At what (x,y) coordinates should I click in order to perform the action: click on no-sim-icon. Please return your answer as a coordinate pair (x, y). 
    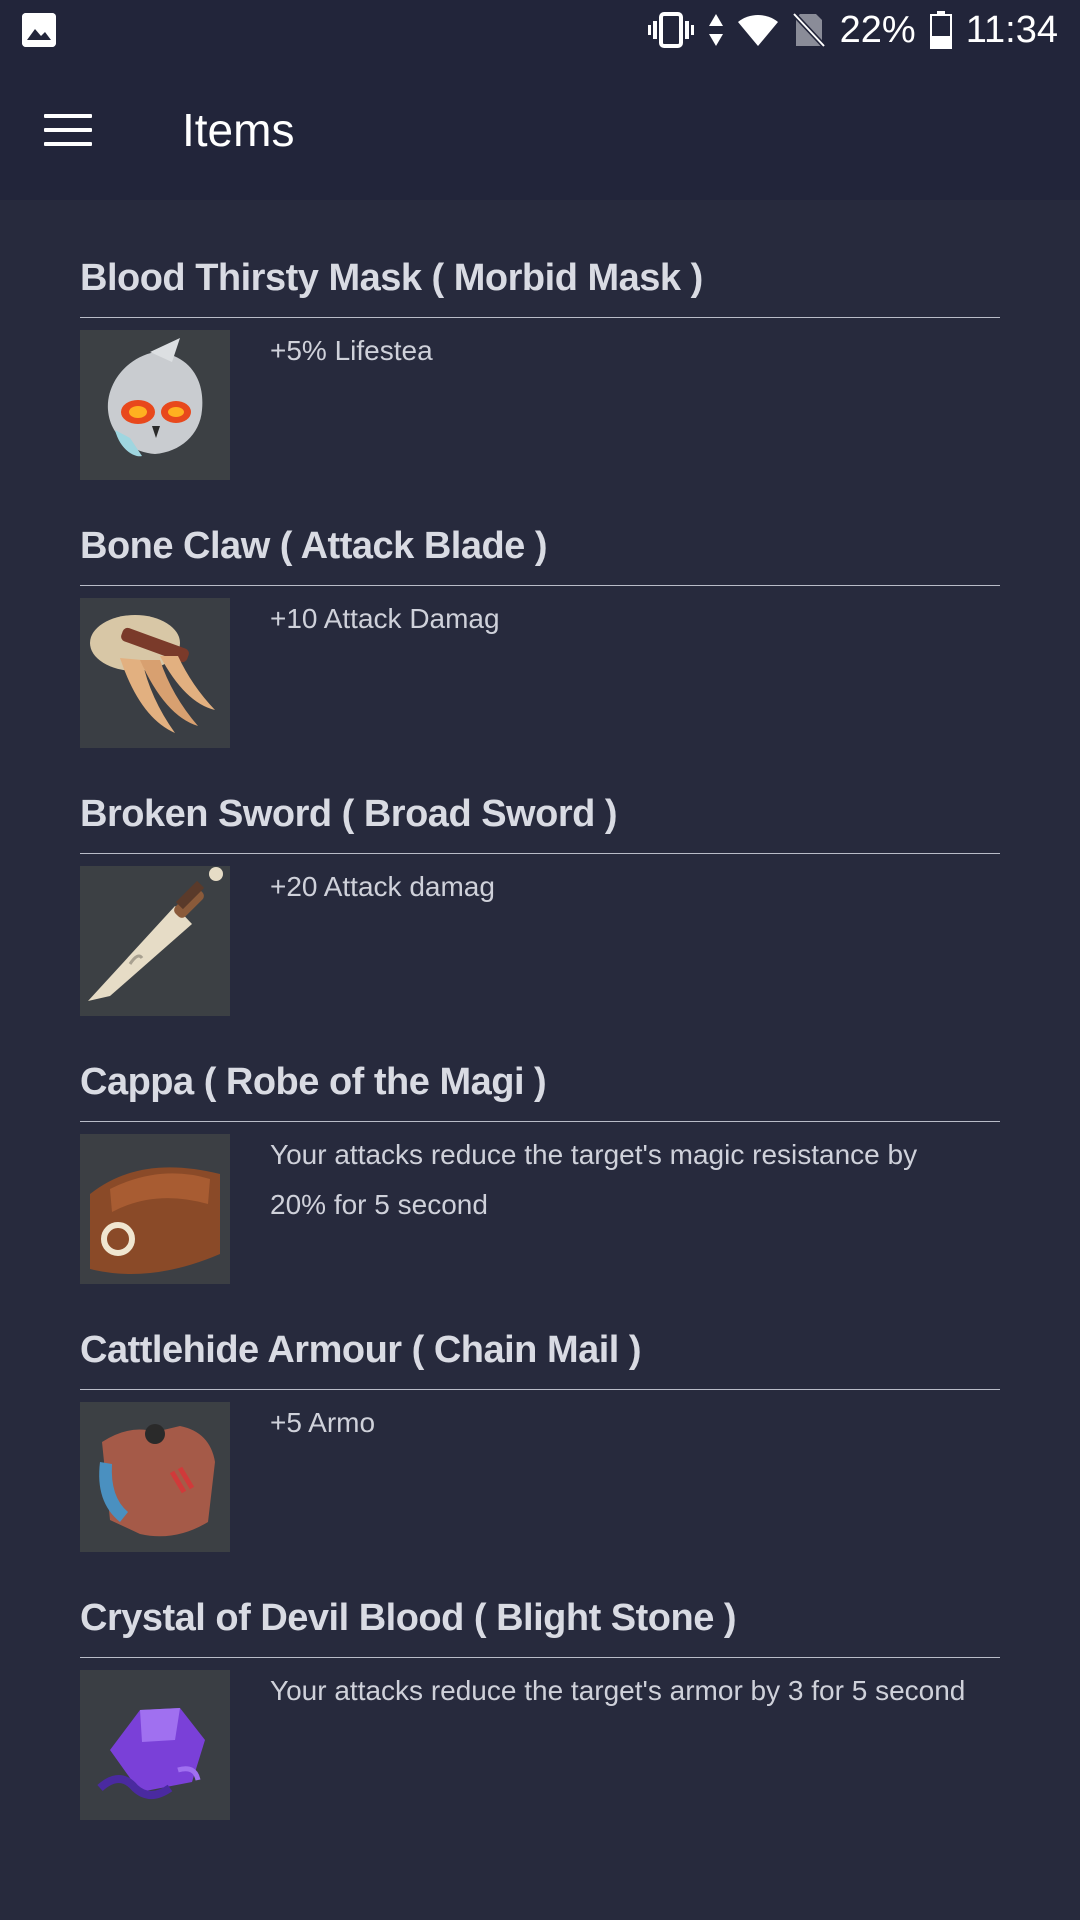
    Looking at the image, I should click on (808, 30).